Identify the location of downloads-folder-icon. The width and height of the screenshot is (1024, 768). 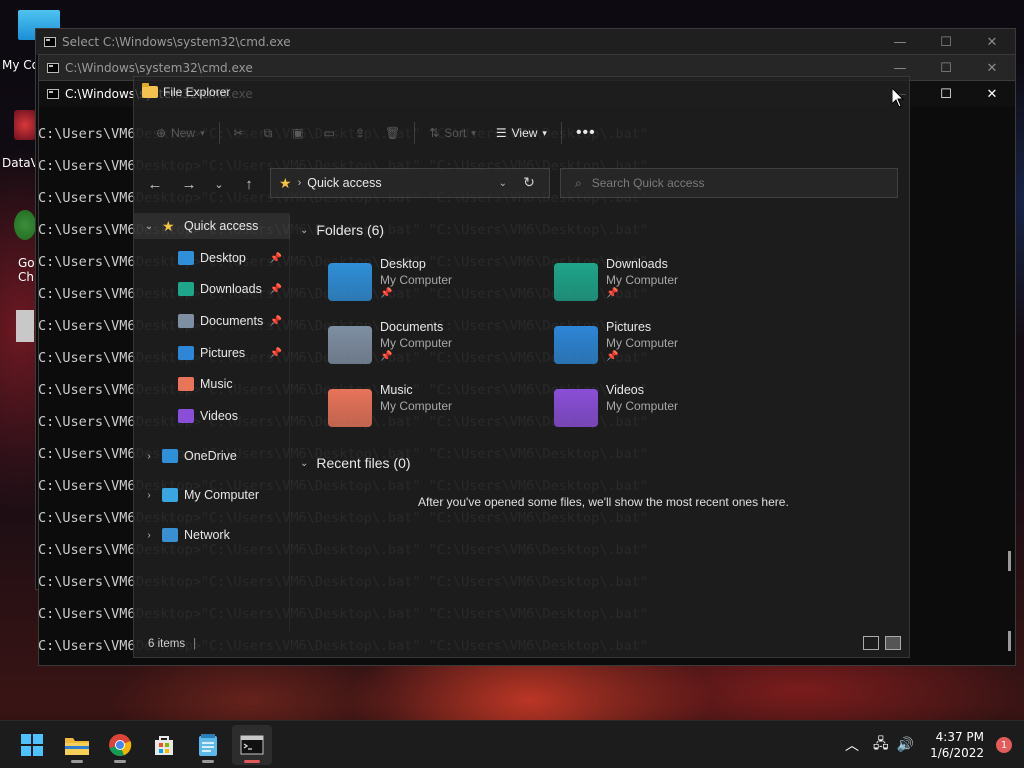
(186, 289).